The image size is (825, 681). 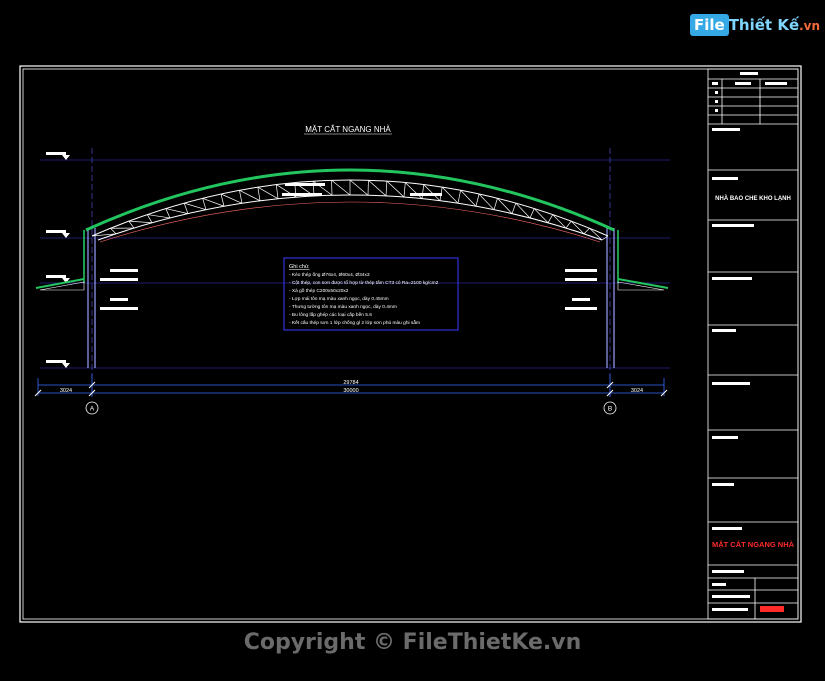 I want to click on title-block-frame, so click(x=753, y=344).